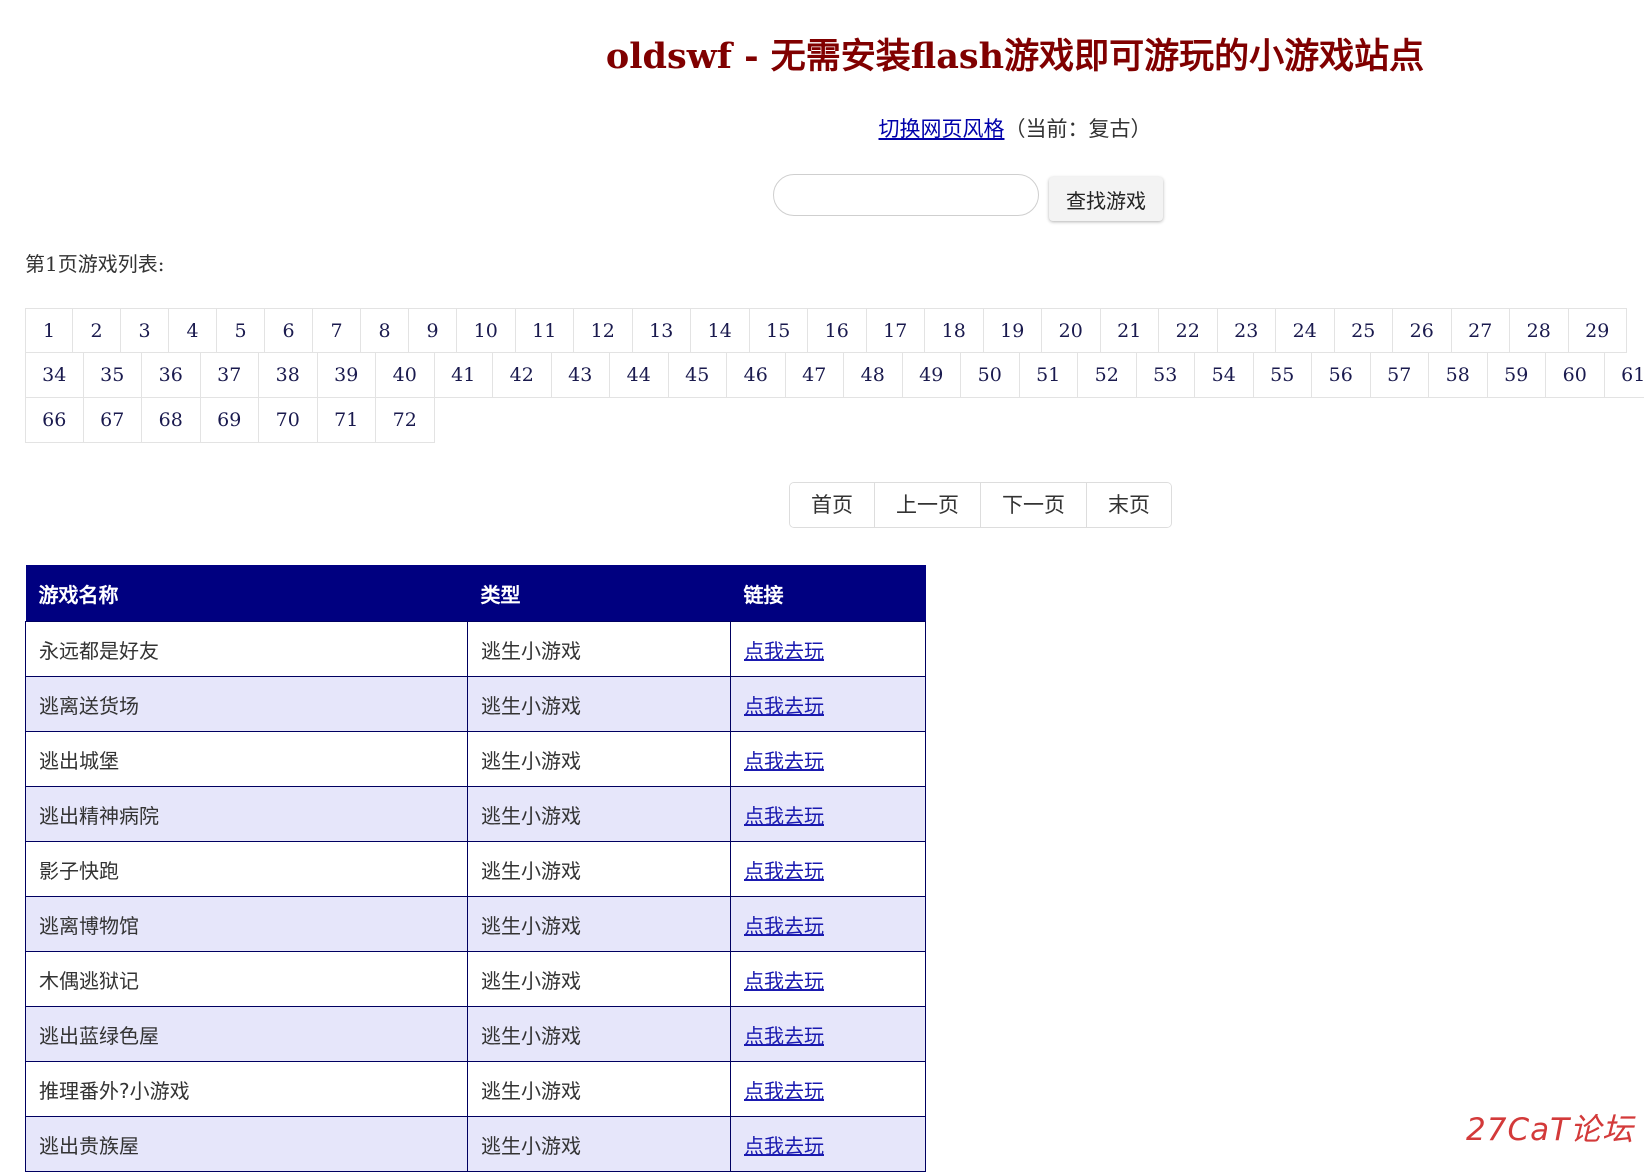  What do you see at coordinates (662, 330) in the screenshot?
I see `page-number-link: 13` at bounding box center [662, 330].